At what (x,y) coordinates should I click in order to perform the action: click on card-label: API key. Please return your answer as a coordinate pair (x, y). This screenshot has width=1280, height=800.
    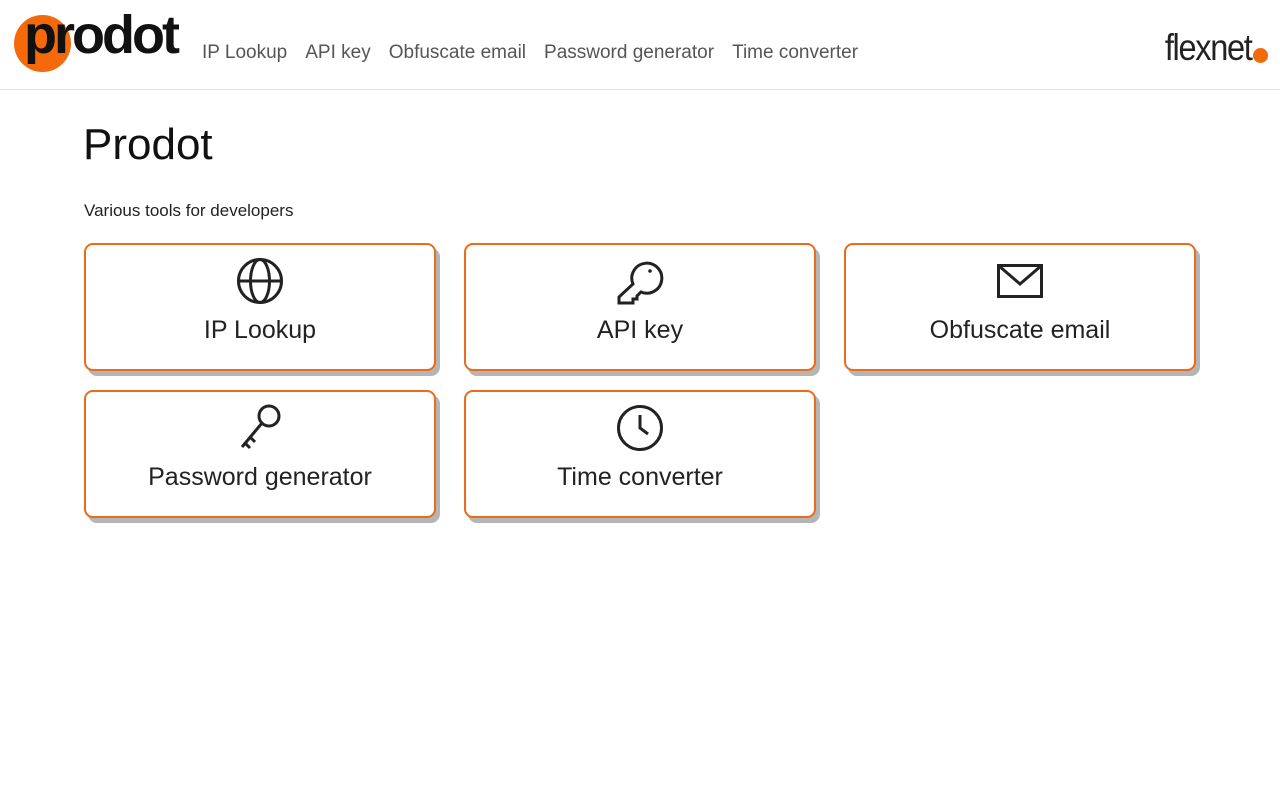
    Looking at the image, I should click on (640, 330).